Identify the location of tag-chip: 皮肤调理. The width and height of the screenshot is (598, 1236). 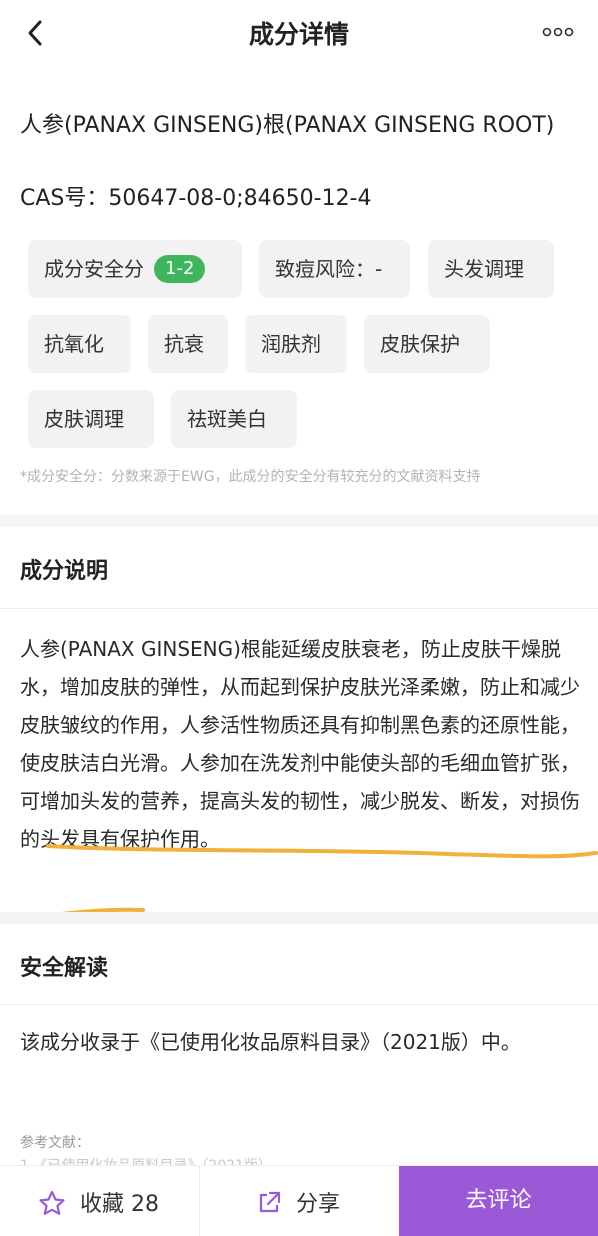
(91, 419).